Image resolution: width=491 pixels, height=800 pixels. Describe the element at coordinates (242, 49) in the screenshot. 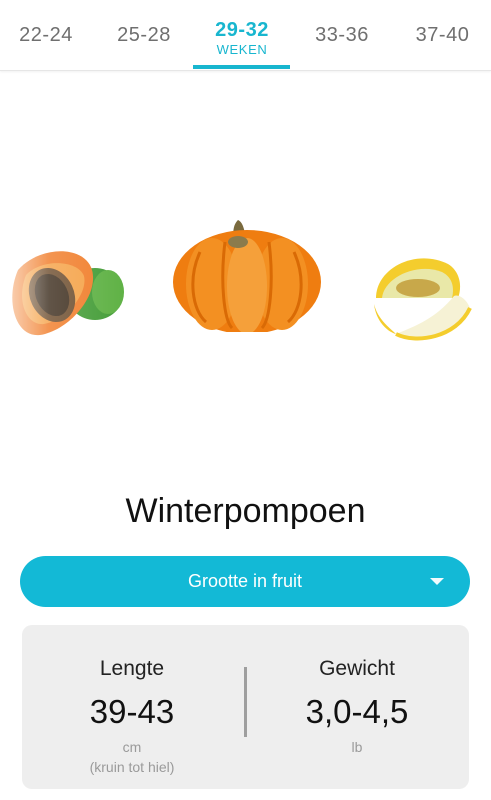

I see `tab-sublabel: WEKEN` at that location.